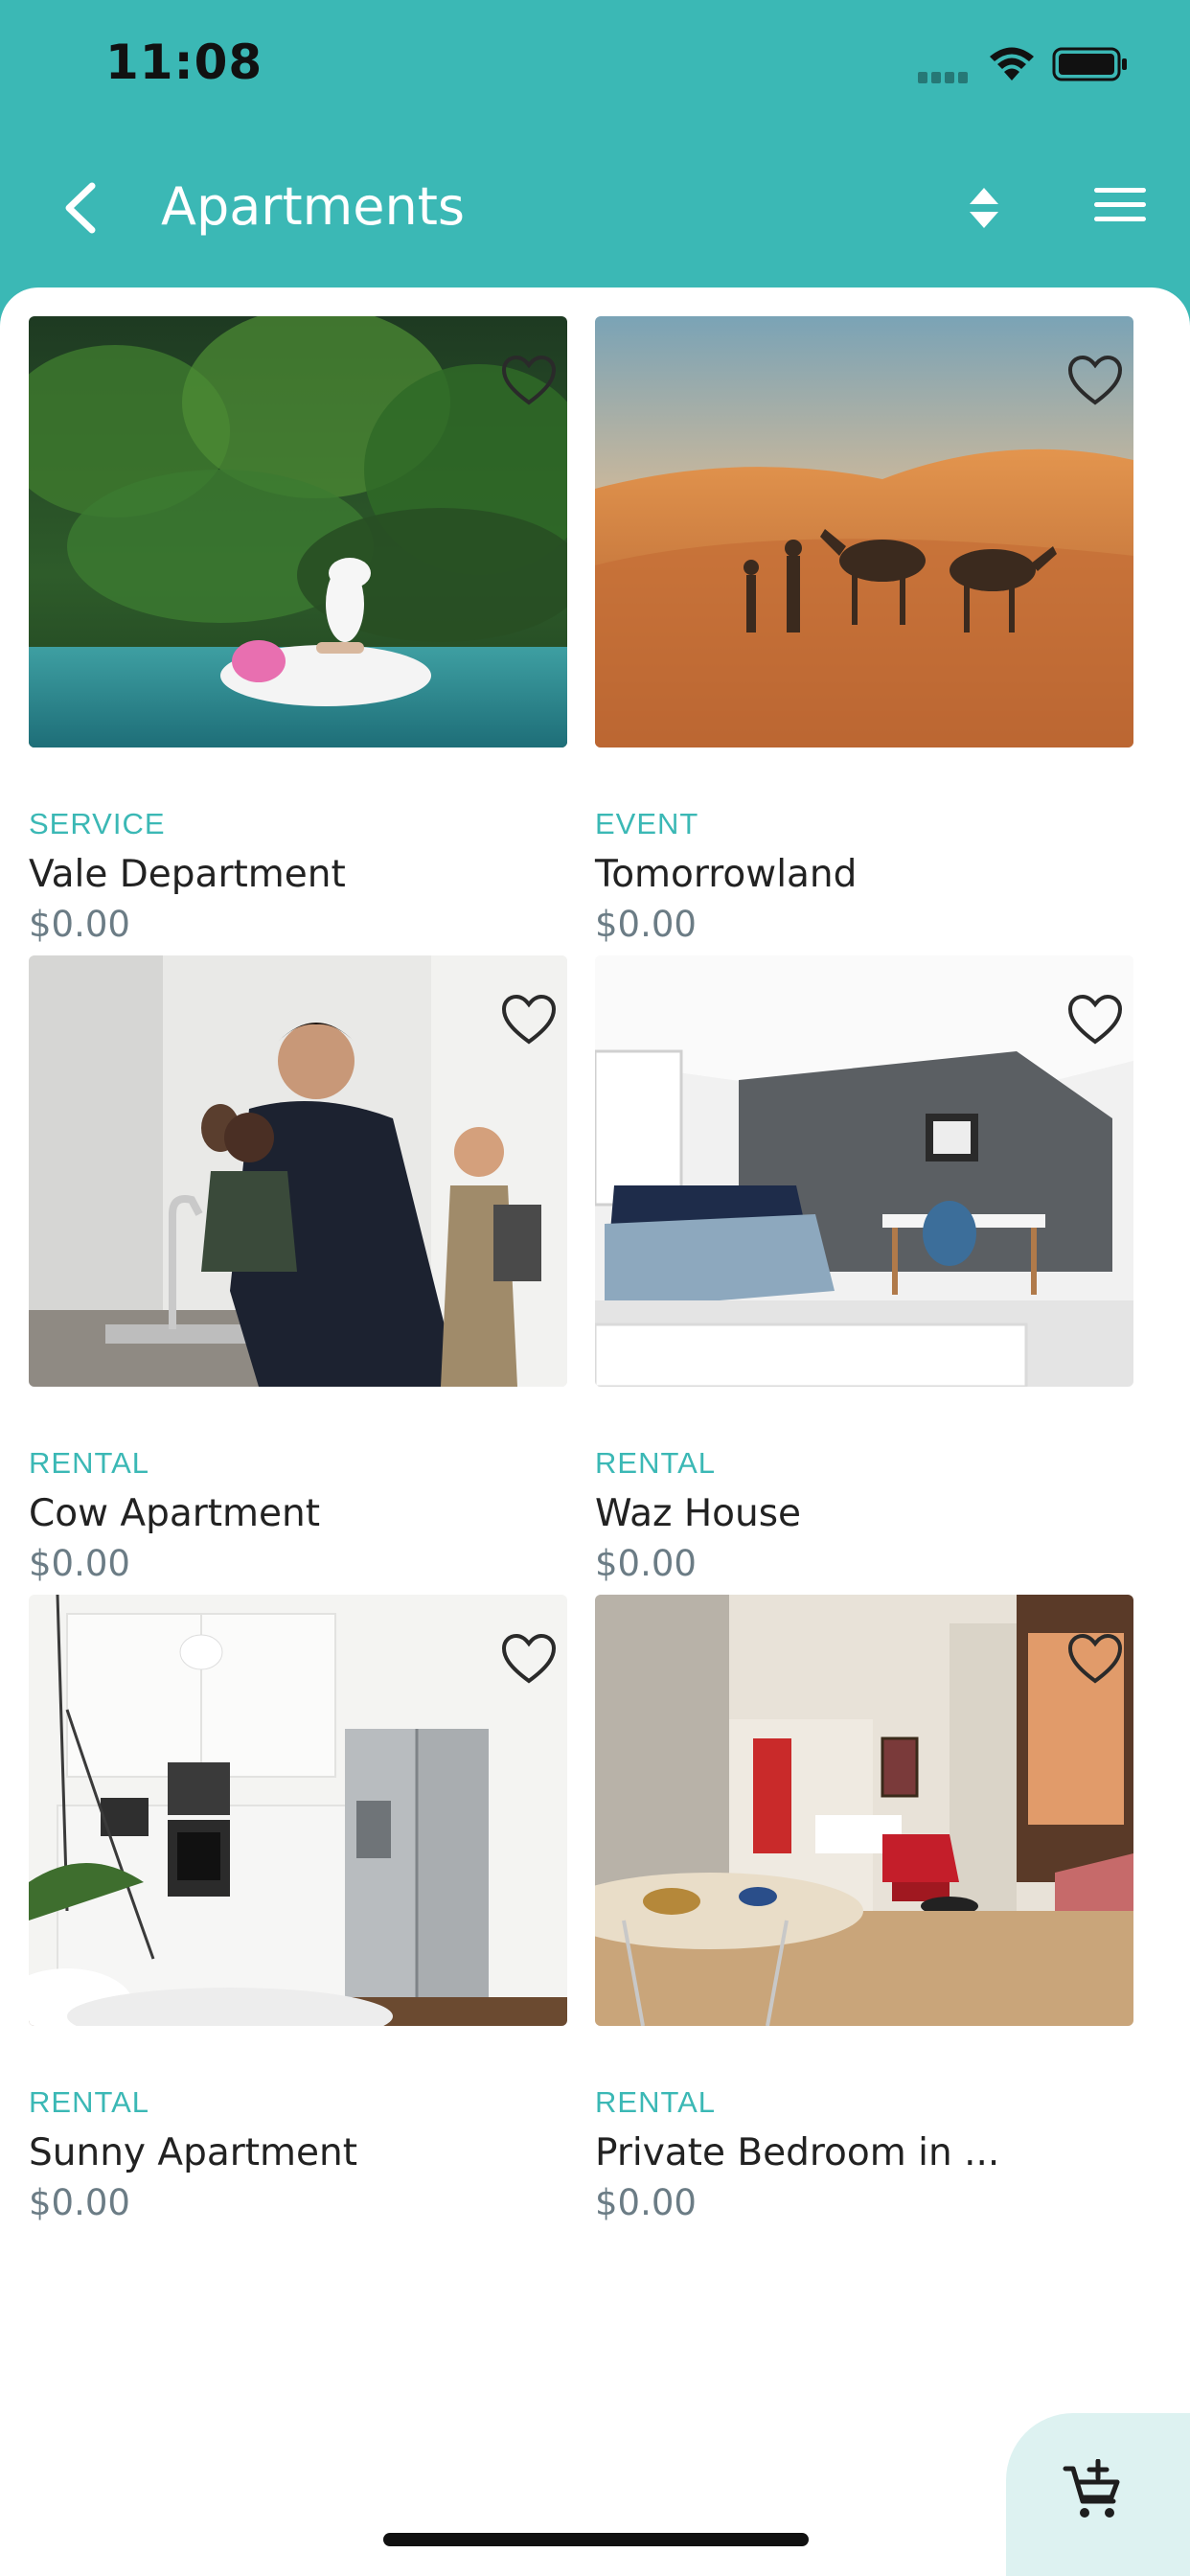 The height and width of the screenshot is (2576, 1190). Describe the element at coordinates (97, 823) in the screenshot. I see `listing-category: SERVICE` at that location.